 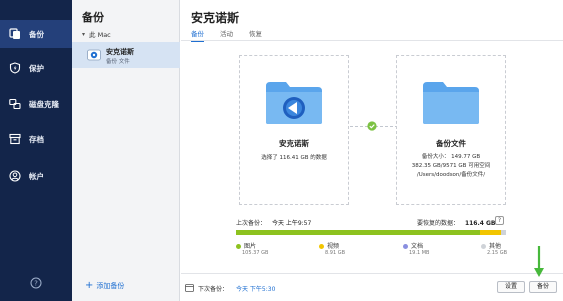 I want to click on backup-item-name: 安克诺斯, so click(x=120, y=52).